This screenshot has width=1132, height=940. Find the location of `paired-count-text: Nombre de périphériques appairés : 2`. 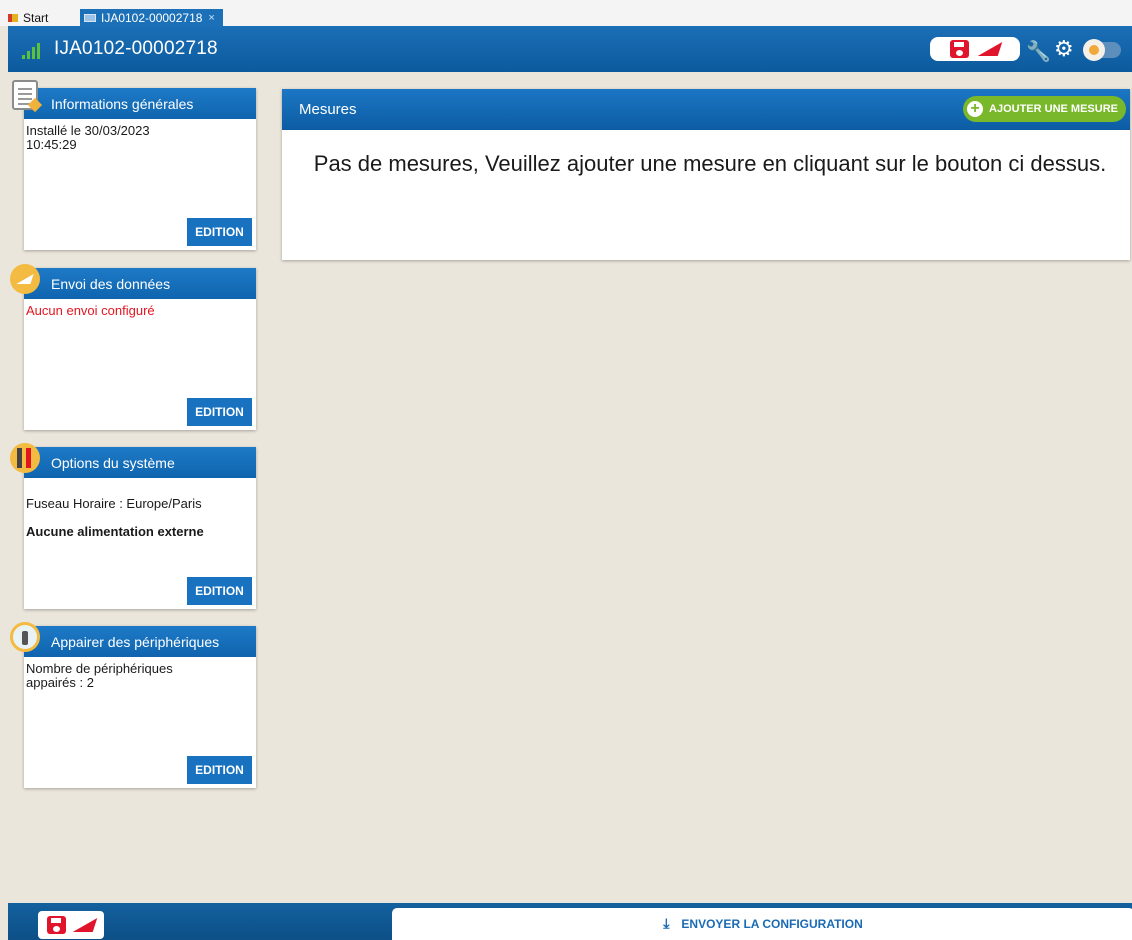

paired-count-text: Nombre de périphériques appairés : 2 is located at coordinates (99, 675).